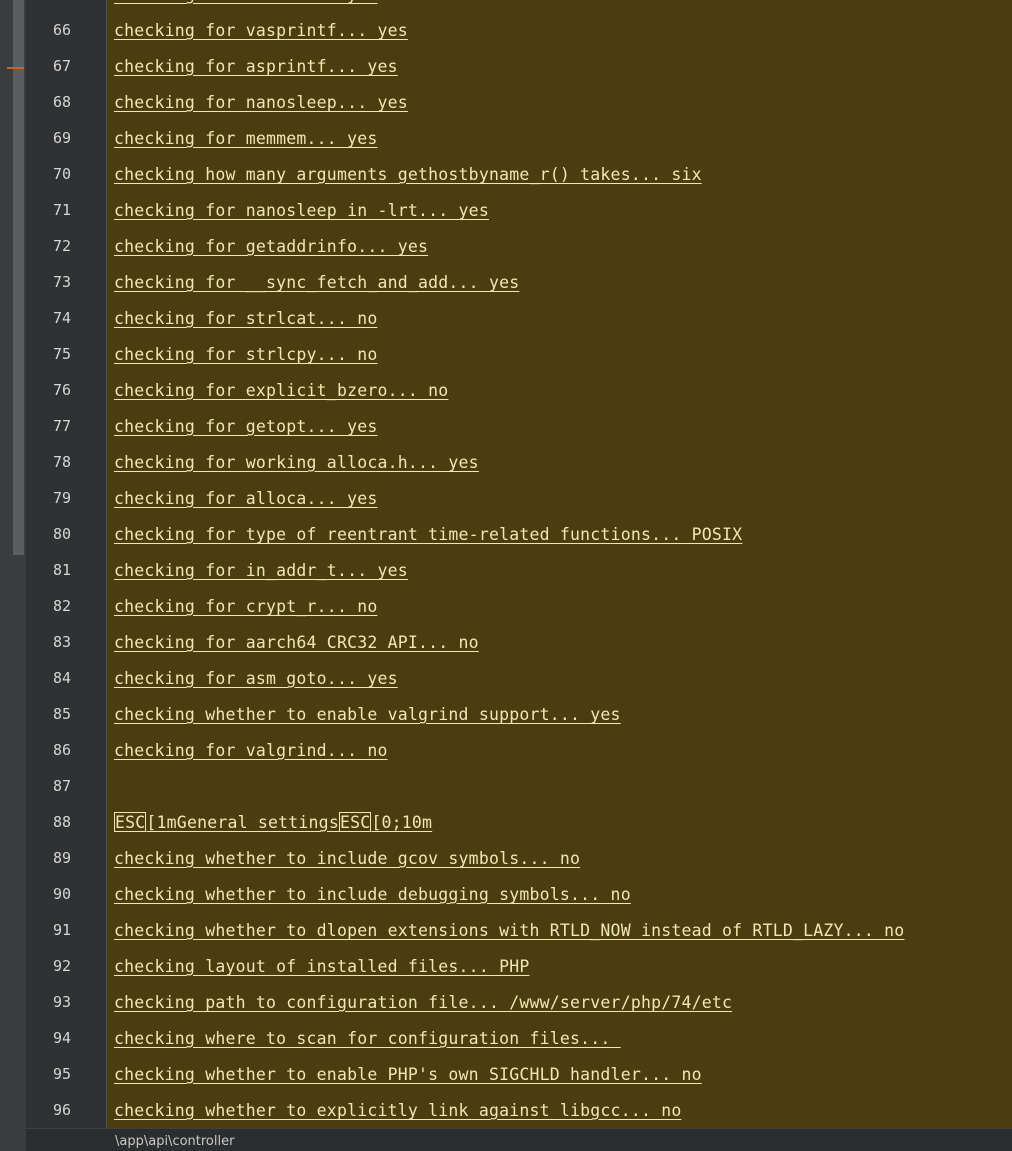  Describe the element at coordinates (62, 66) in the screenshot. I see `line-number-text: 67` at that location.